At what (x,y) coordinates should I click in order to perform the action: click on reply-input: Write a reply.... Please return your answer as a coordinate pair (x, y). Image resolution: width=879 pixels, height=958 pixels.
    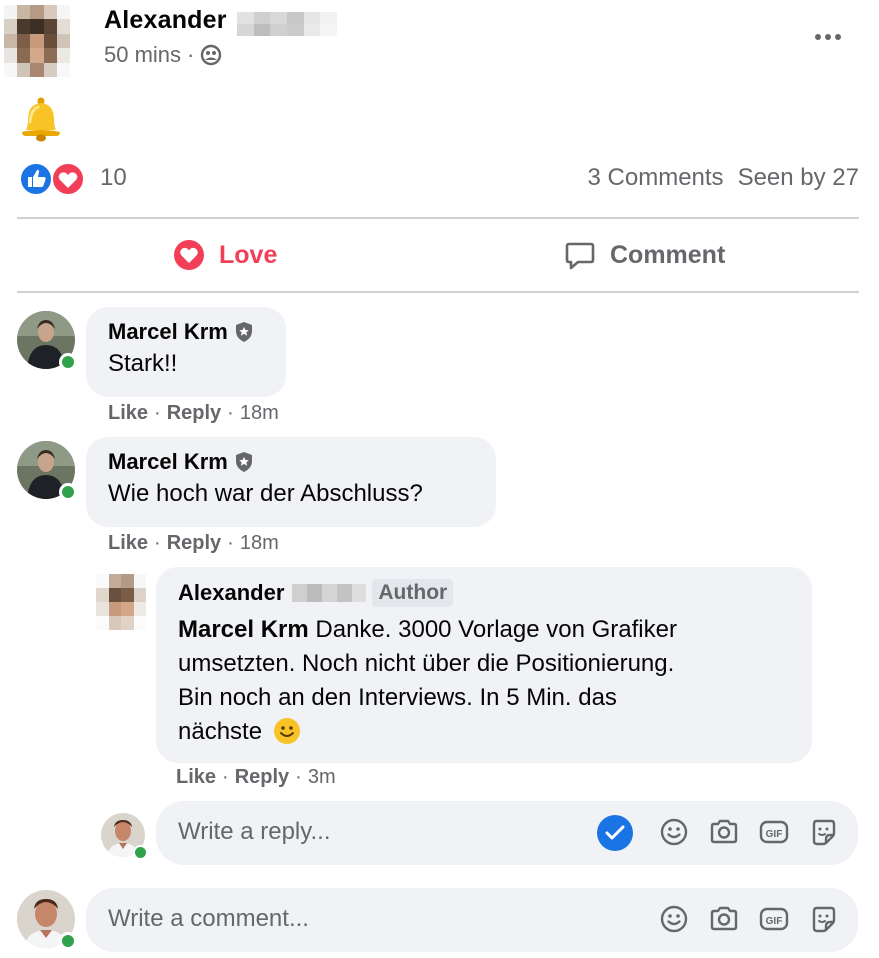
    Looking at the image, I should click on (254, 832).